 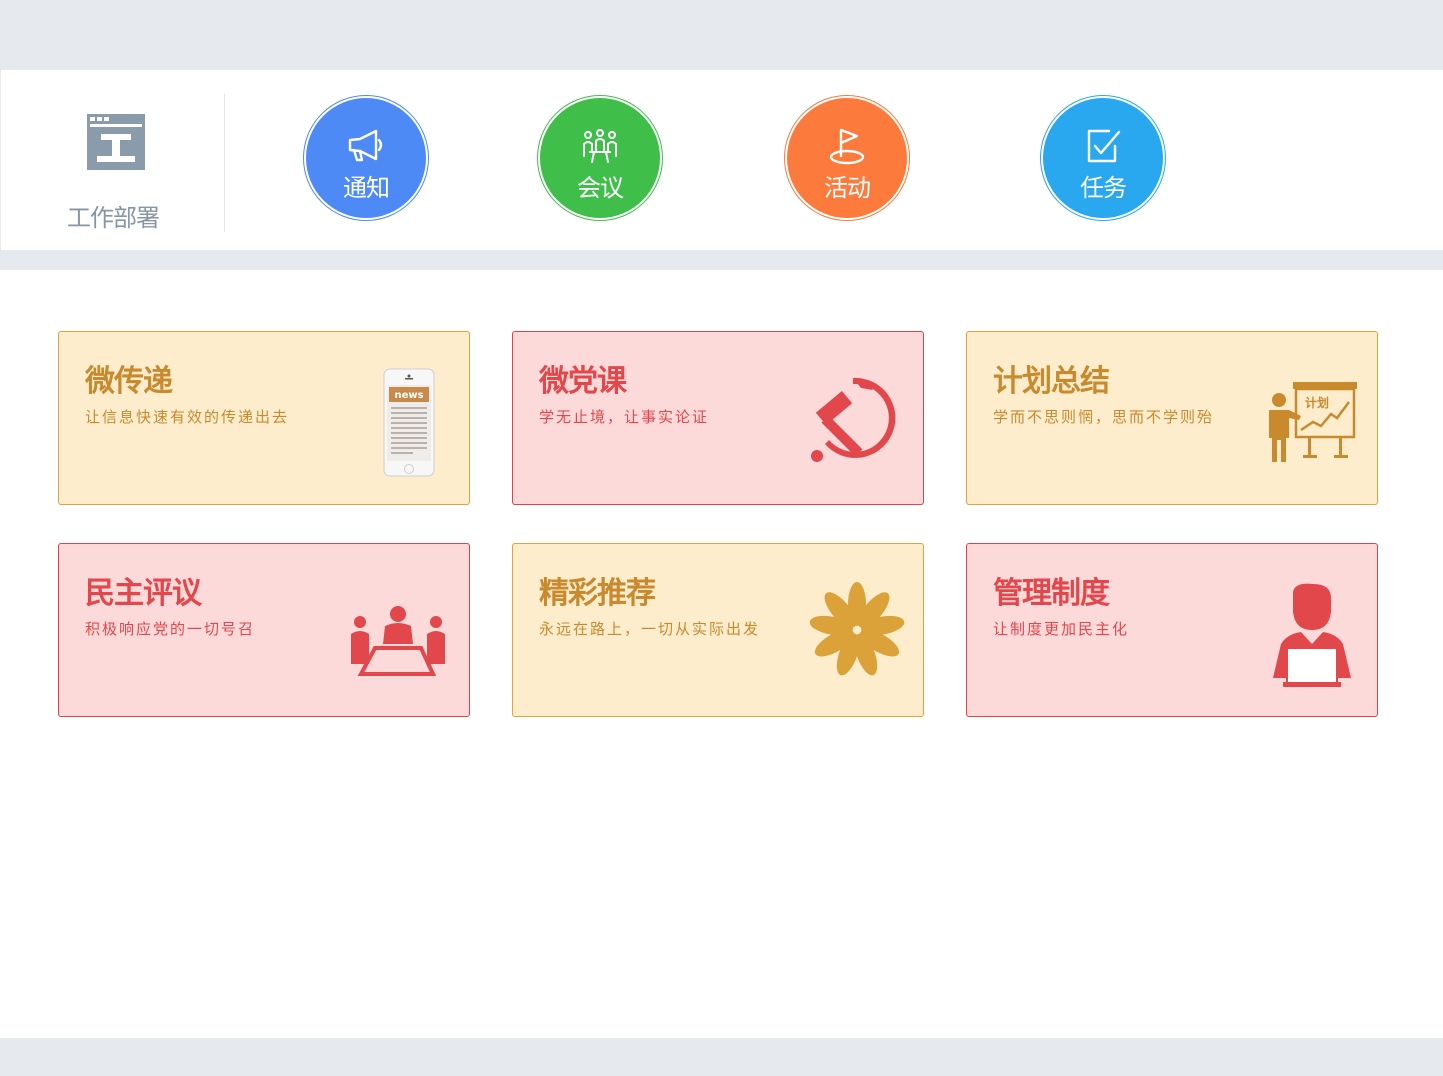 I want to click on task-check-icon, so click(x=1104, y=146).